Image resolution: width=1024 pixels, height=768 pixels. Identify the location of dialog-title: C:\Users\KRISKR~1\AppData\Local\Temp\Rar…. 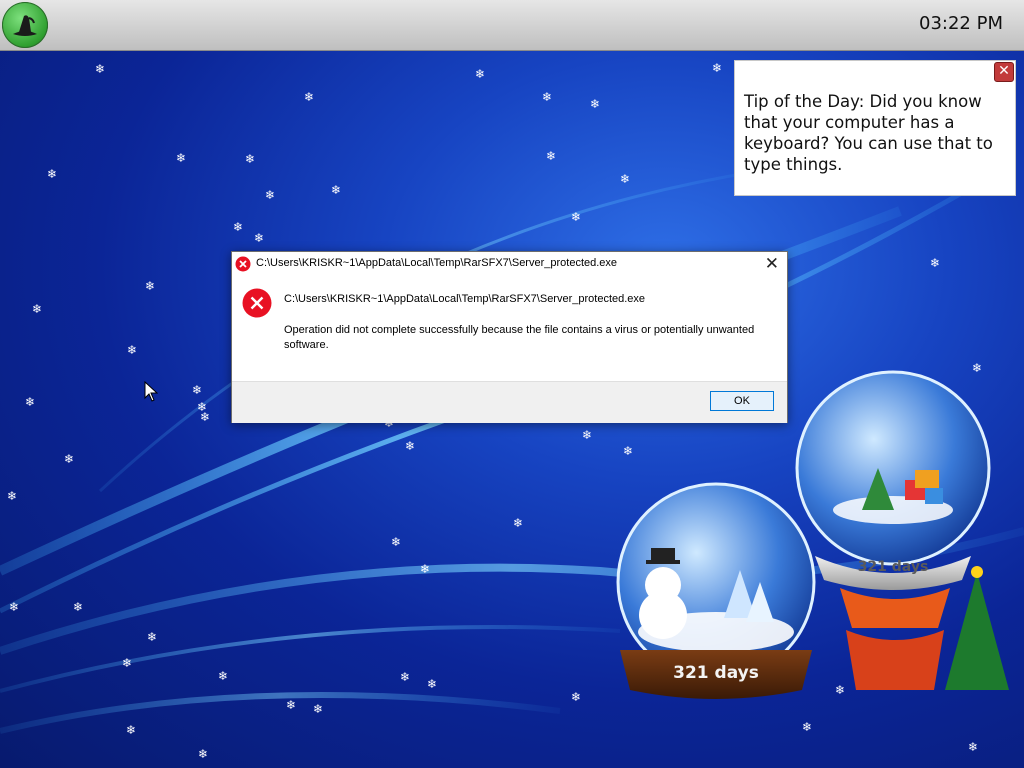
(437, 263).